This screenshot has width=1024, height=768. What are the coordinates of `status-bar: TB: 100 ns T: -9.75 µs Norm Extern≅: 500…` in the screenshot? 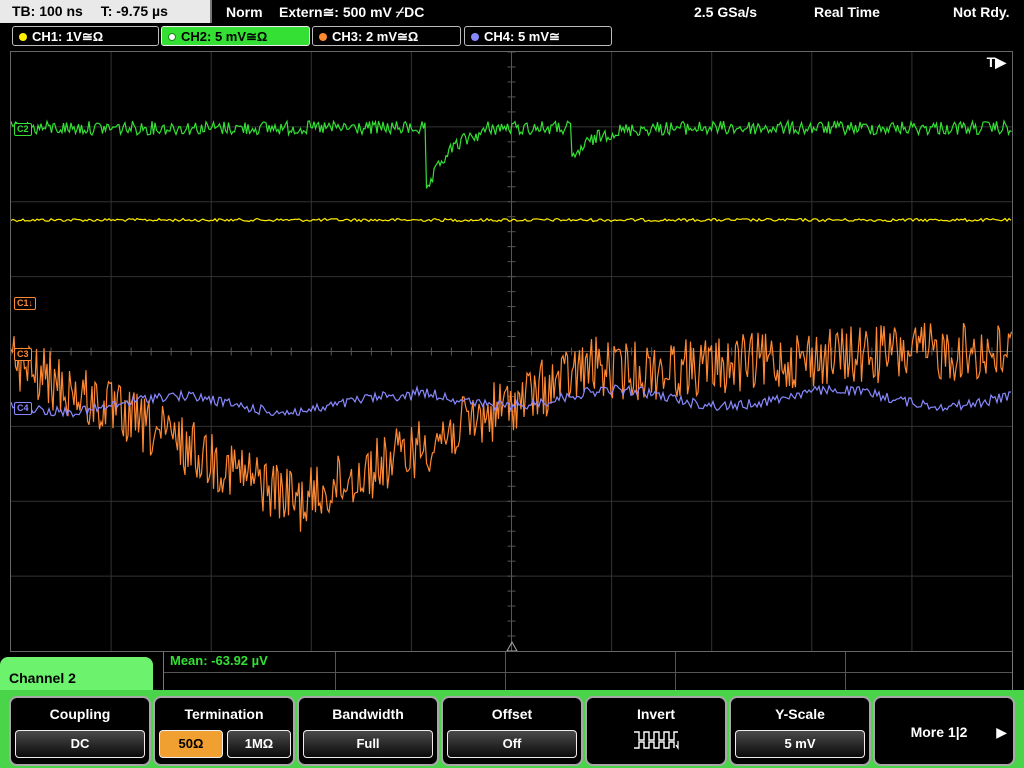 It's located at (512, 12).